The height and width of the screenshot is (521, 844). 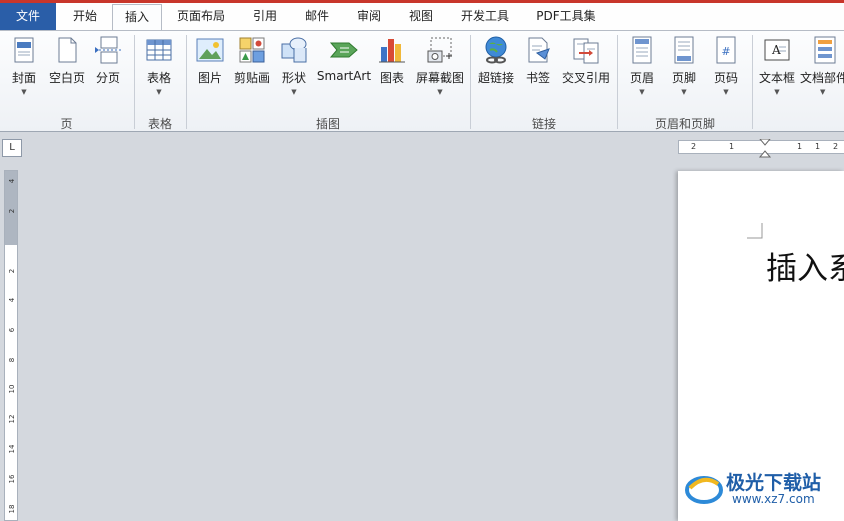 What do you see at coordinates (391, 78) in the screenshot?
I see `chart-label: 图表` at bounding box center [391, 78].